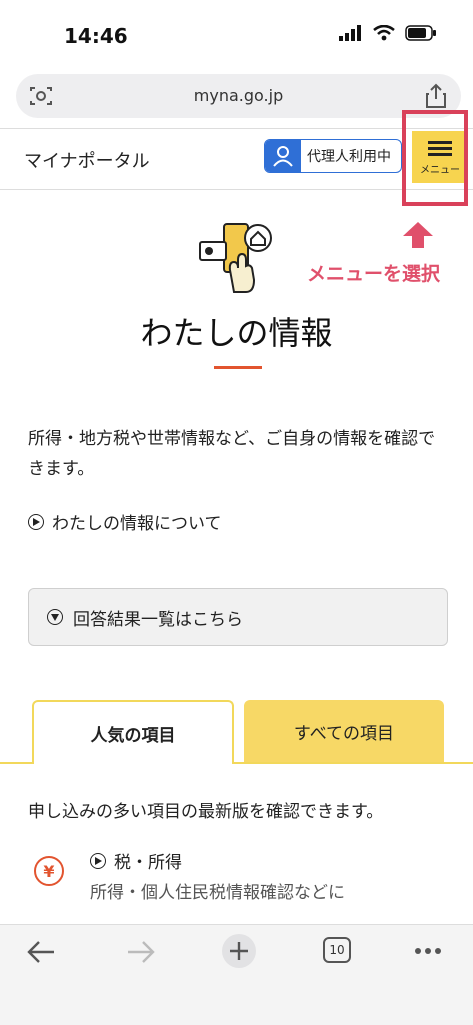 This screenshot has width=473, height=1025. What do you see at coordinates (137, 524) in the screenshot?
I see `about-link-label: わたしの情報について` at bounding box center [137, 524].